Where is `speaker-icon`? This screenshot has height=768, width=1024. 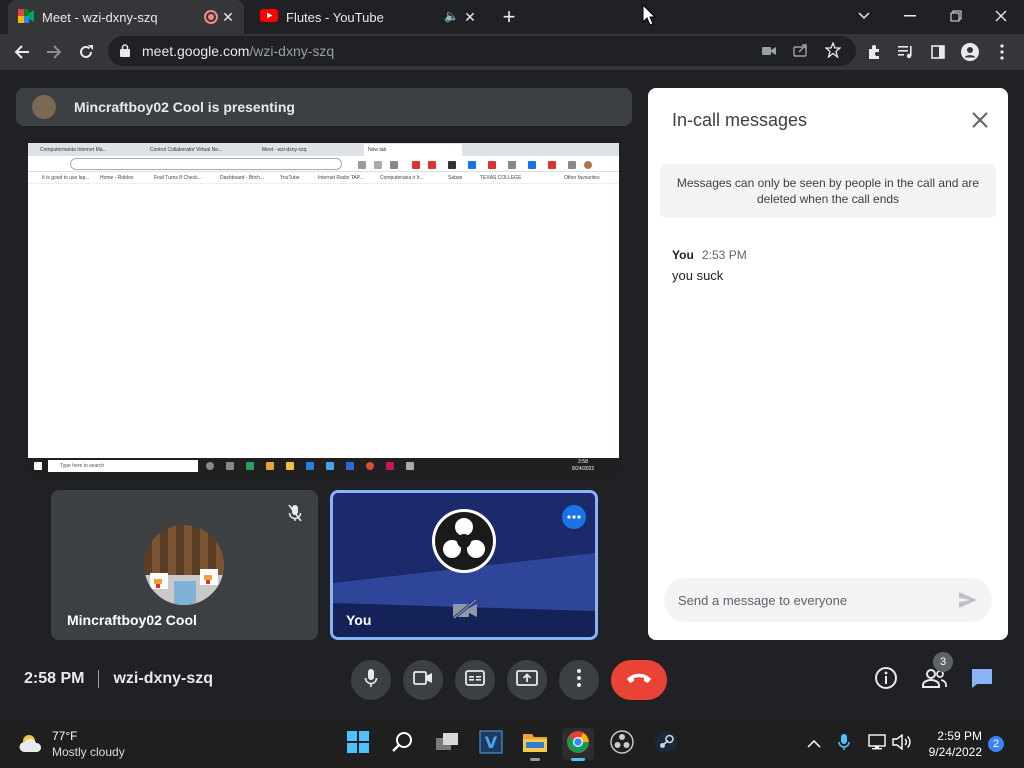
speaker-icon is located at coordinates (902, 744).